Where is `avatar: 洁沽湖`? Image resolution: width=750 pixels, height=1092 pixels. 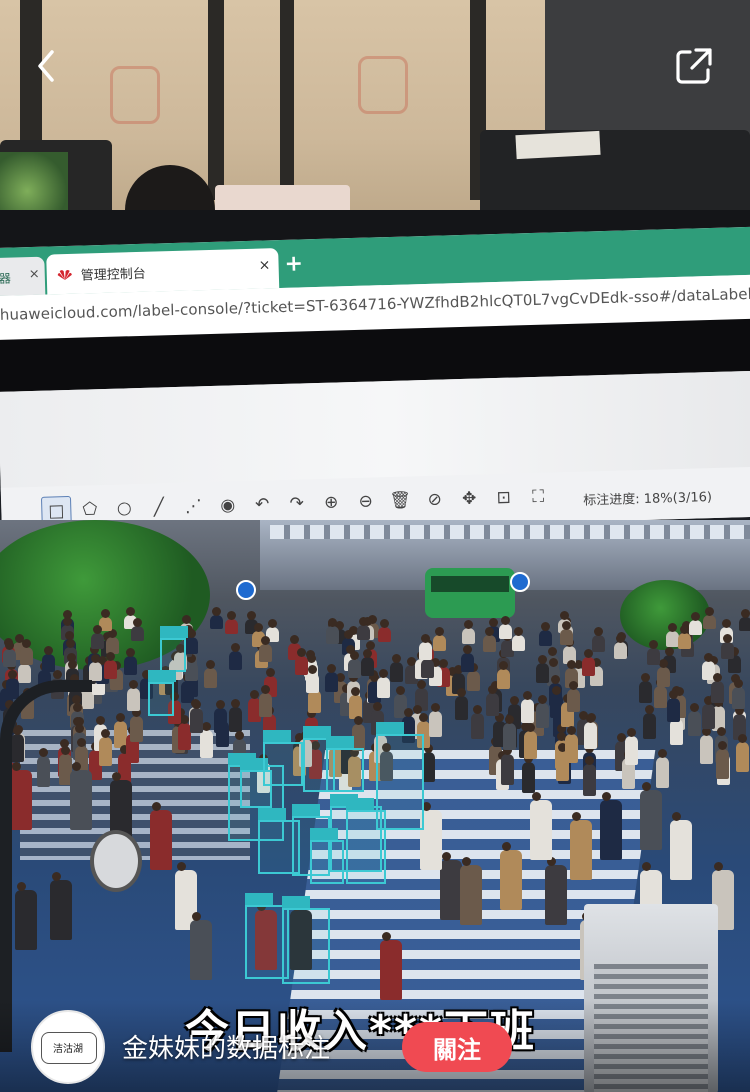 avatar: 洁沽湖 is located at coordinates (68, 1047).